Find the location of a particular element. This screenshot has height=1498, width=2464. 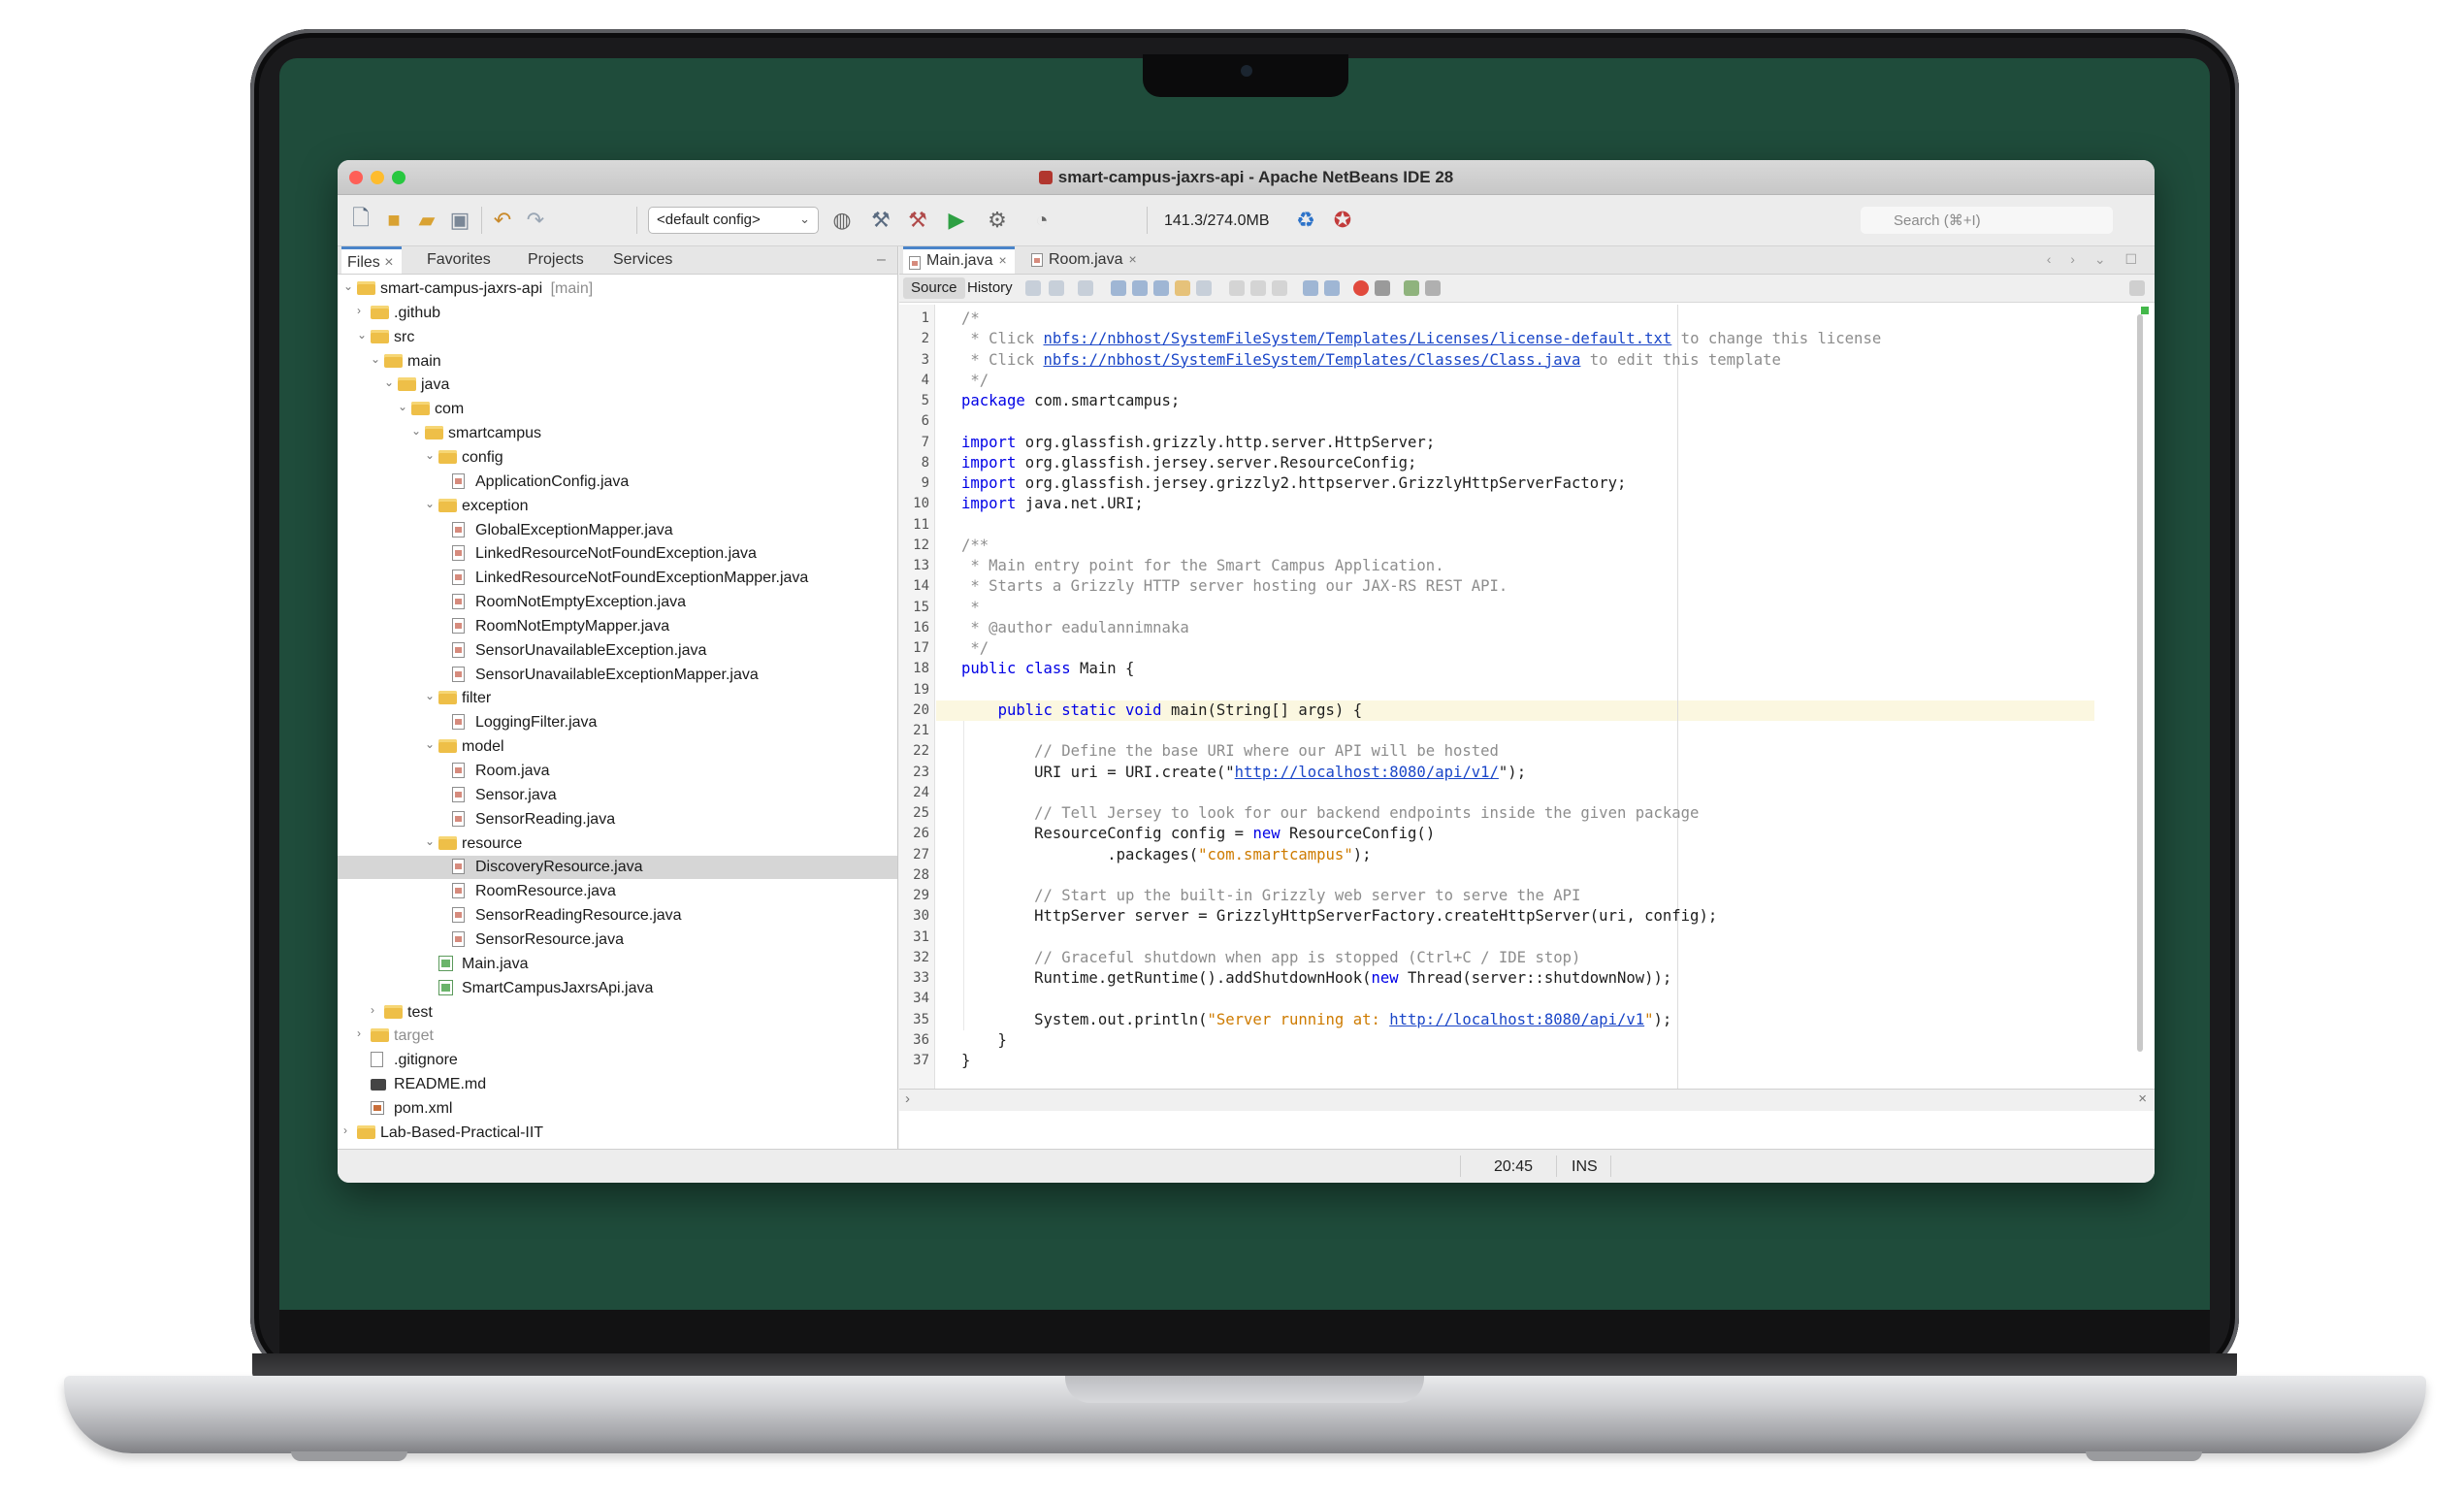

tree-folder: ⌄ src is located at coordinates (617, 337).